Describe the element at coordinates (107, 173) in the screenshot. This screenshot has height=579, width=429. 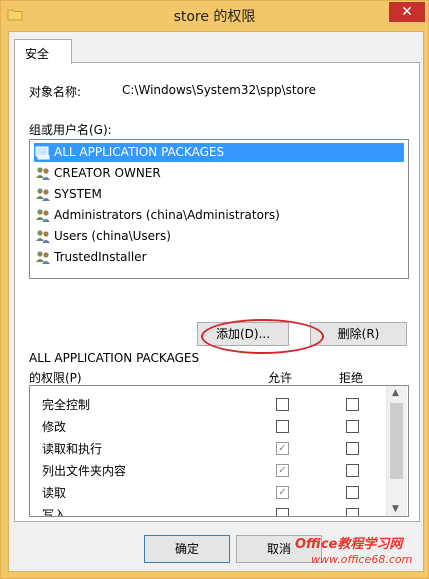
I see `list-item-label: CREATOR OWNER` at that location.